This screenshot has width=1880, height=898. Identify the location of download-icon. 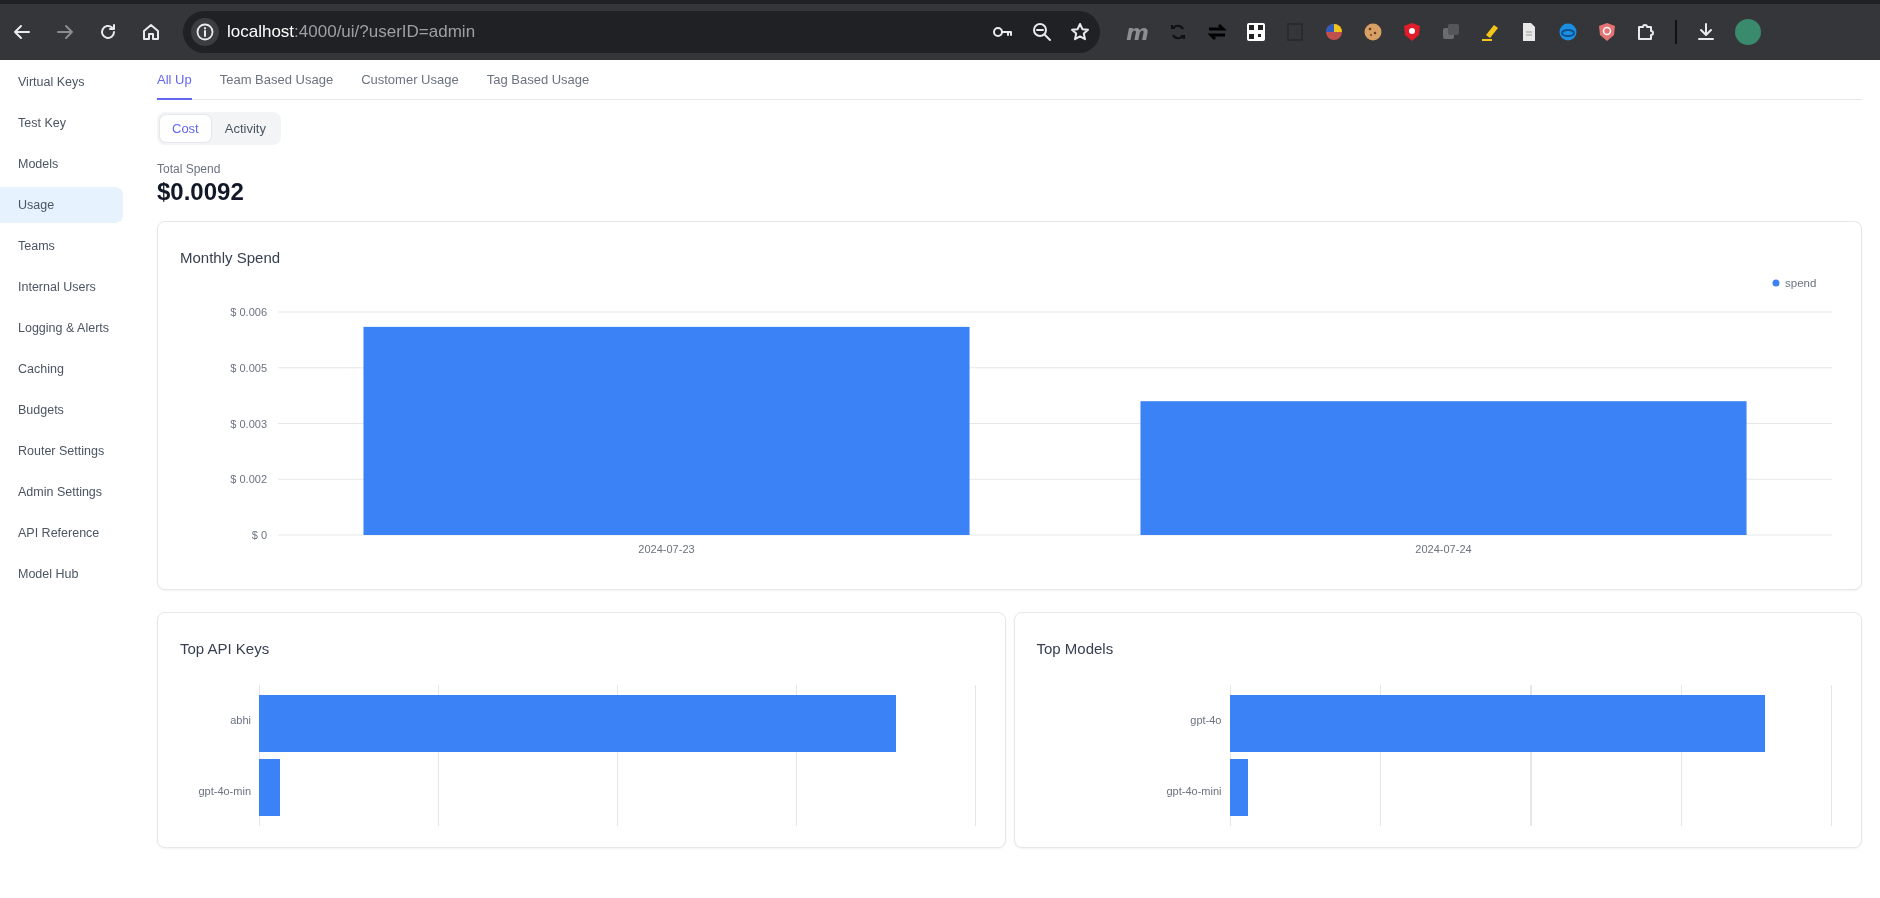
(1705, 32).